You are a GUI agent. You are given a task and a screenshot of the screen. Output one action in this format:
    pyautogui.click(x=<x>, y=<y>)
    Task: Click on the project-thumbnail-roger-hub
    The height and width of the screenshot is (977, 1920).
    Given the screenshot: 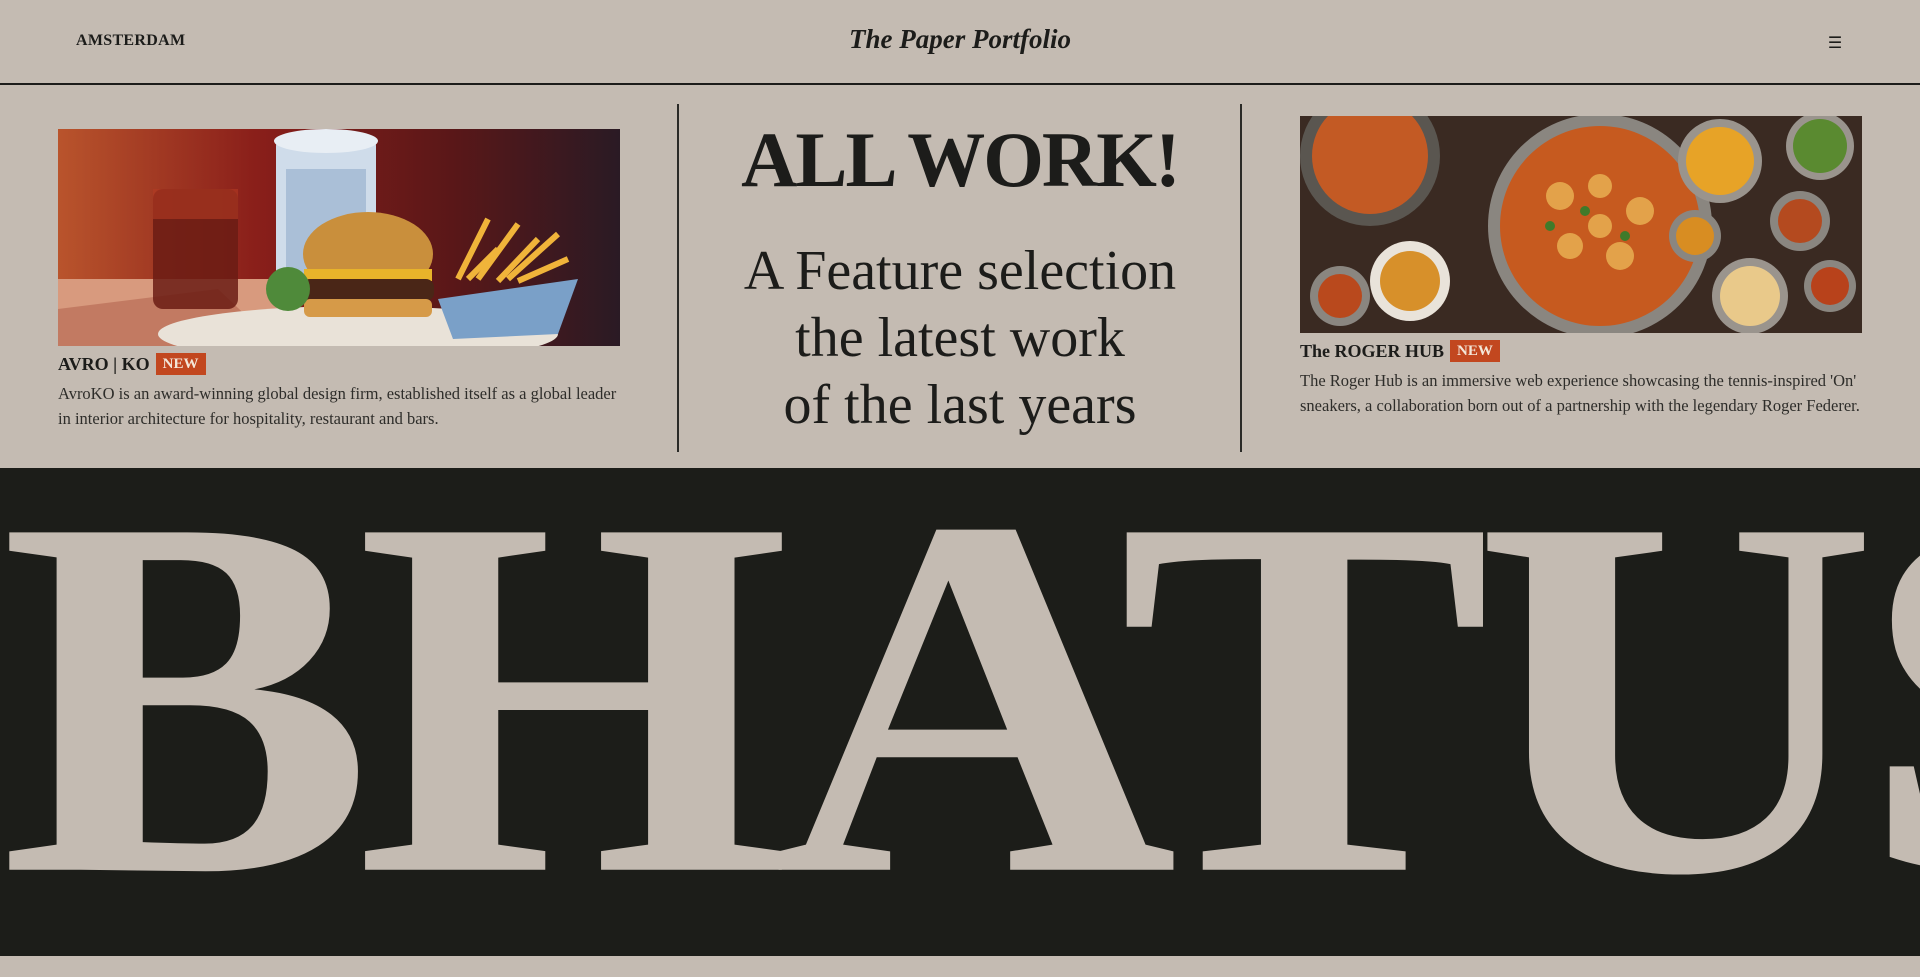 What is the action you would take?
    pyautogui.click(x=1581, y=224)
    